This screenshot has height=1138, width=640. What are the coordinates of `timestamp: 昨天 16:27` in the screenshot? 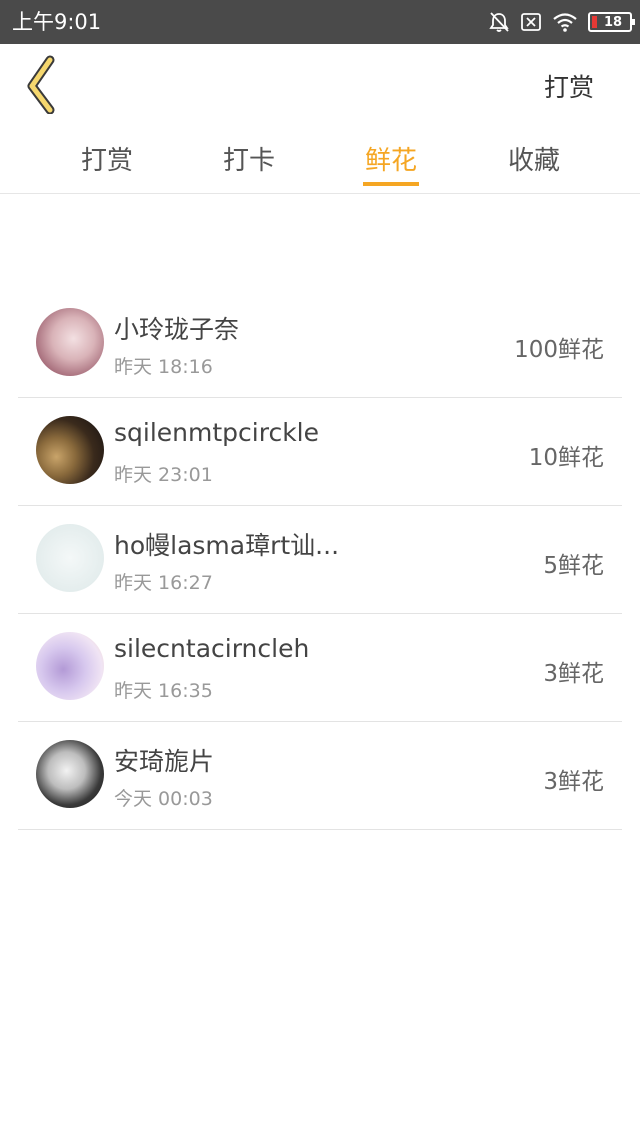 It's located at (163, 583).